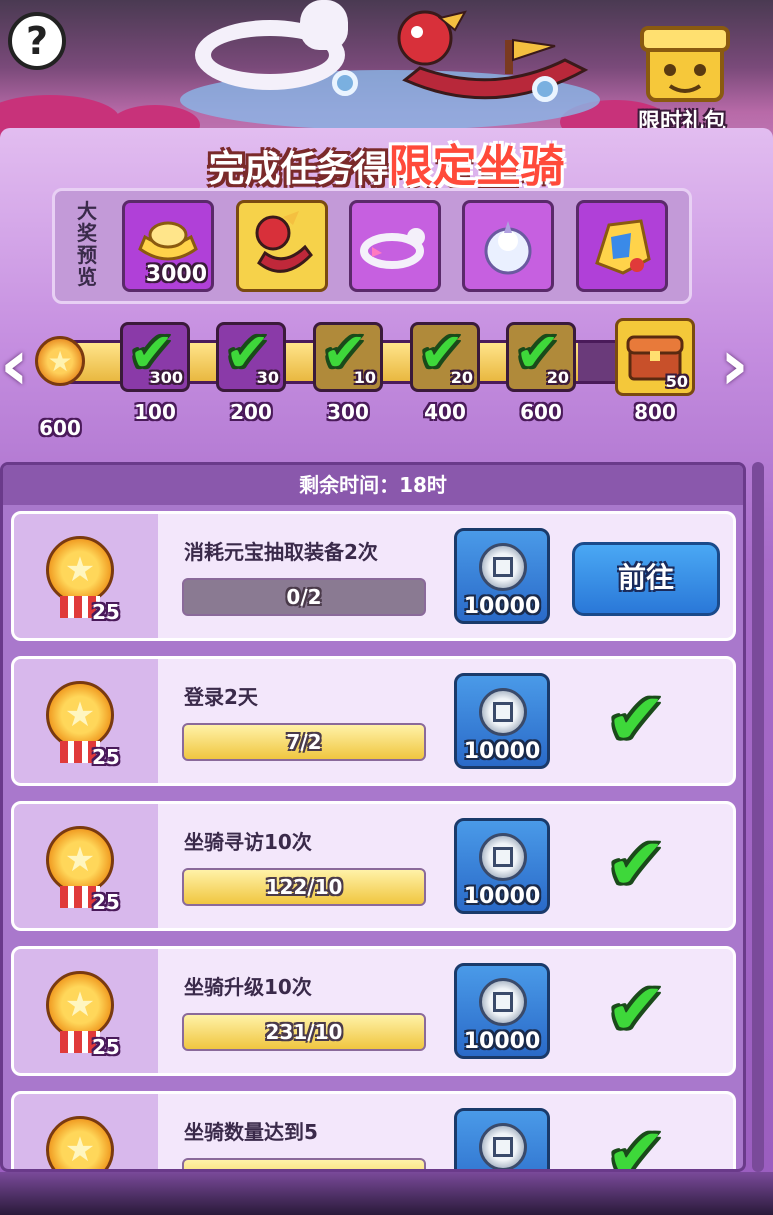 This screenshot has width=773, height=1215. I want to click on treasure-pile-icon, so click(623, 247).